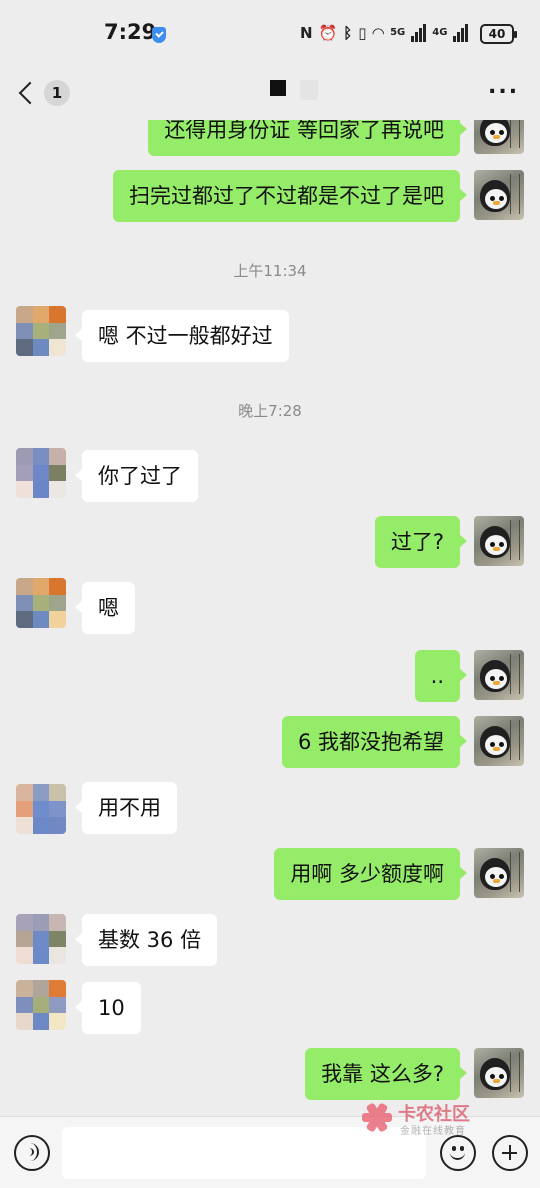  I want to click on status-icons: N ⏰ ᛒ ▯ ◠ 5G 4G, so click(384, 33).